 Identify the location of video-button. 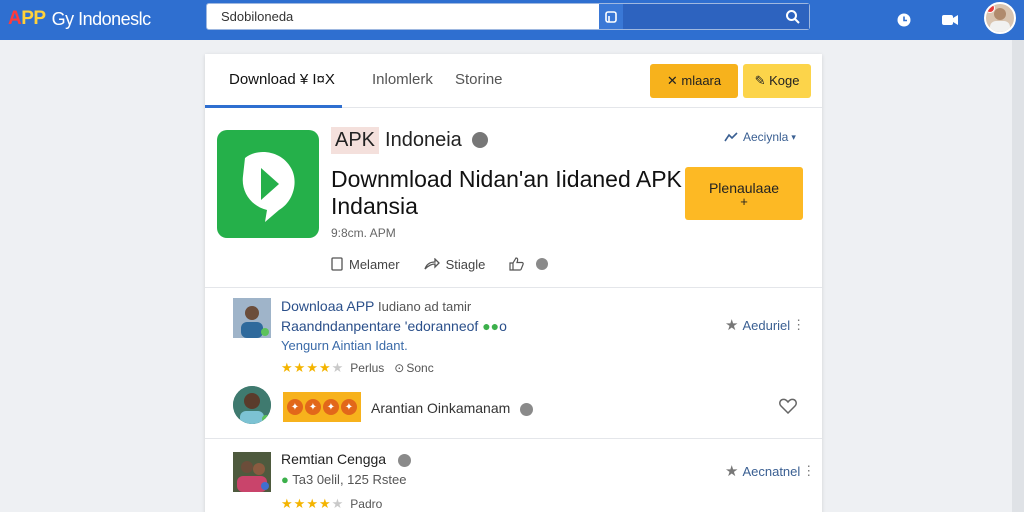
(950, 20).